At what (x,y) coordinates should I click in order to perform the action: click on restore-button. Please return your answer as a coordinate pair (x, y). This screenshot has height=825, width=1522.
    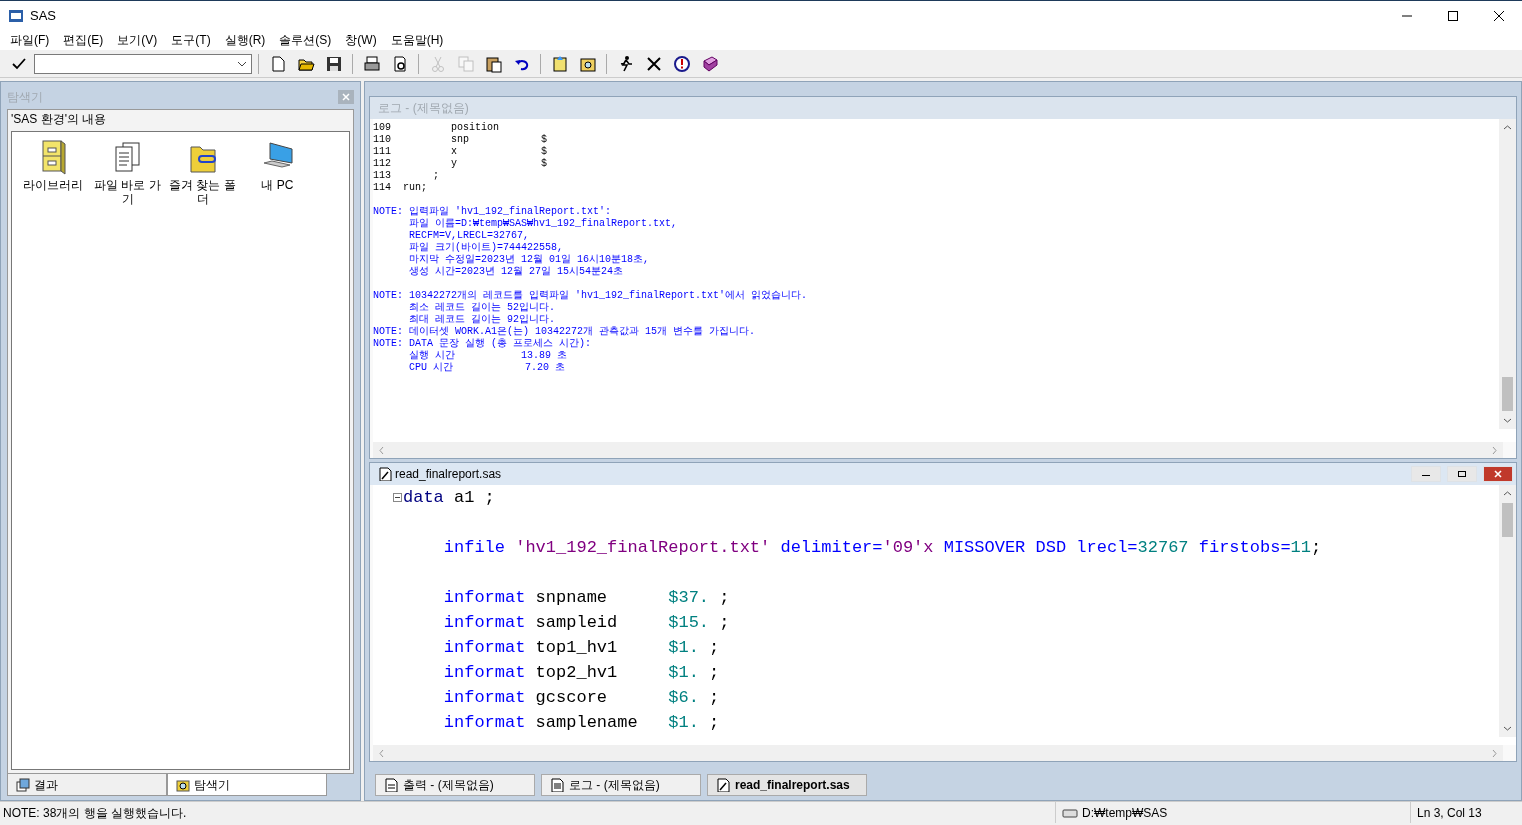
    Looking at the image, I should click on (1462, 474).